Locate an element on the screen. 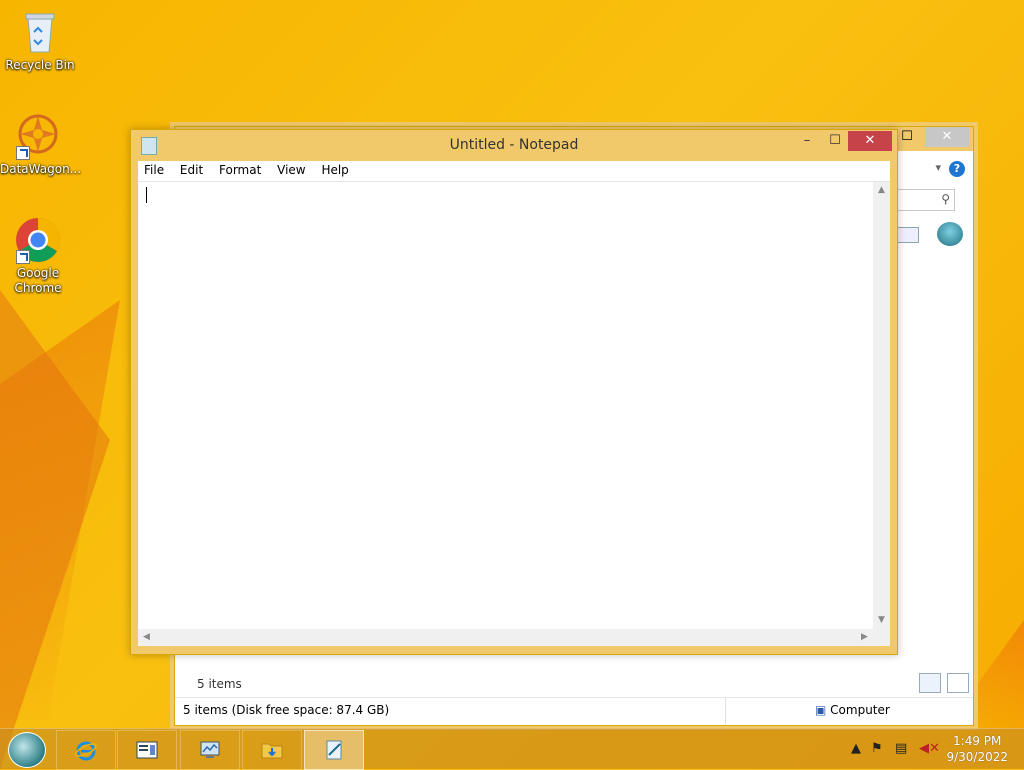  details-view-icon is located at coordinates (930, 683).